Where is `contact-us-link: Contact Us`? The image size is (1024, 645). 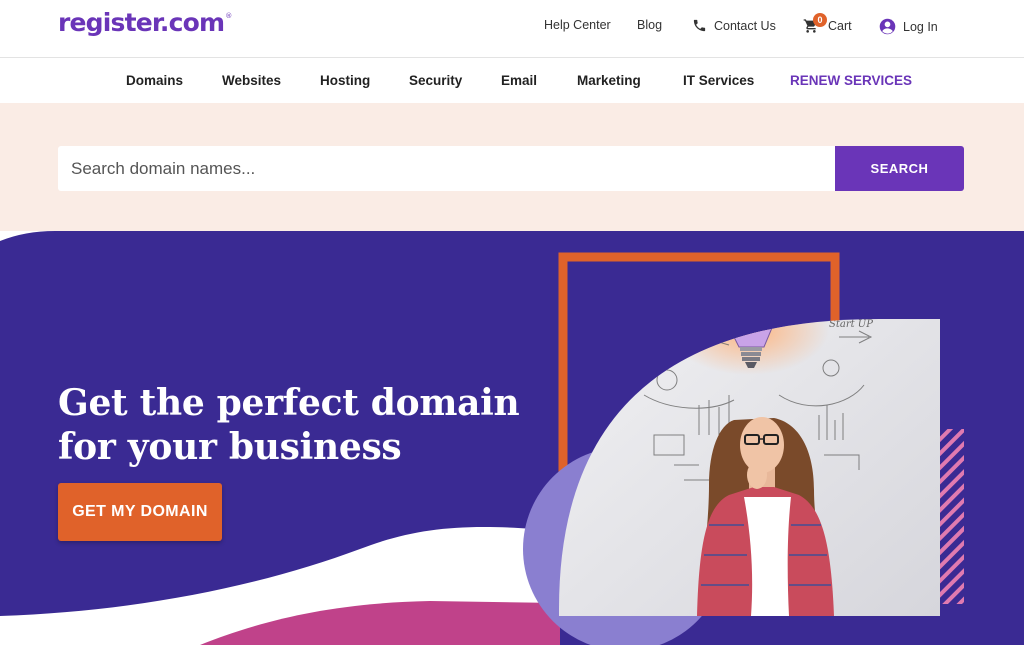
contact-us-link: Contact Us is located at coordinates (734, 25).